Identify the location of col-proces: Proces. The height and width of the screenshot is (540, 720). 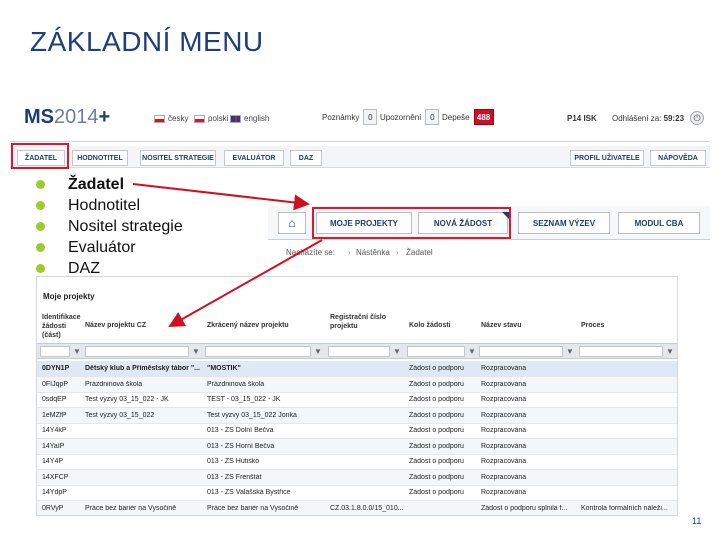
(592, 325).